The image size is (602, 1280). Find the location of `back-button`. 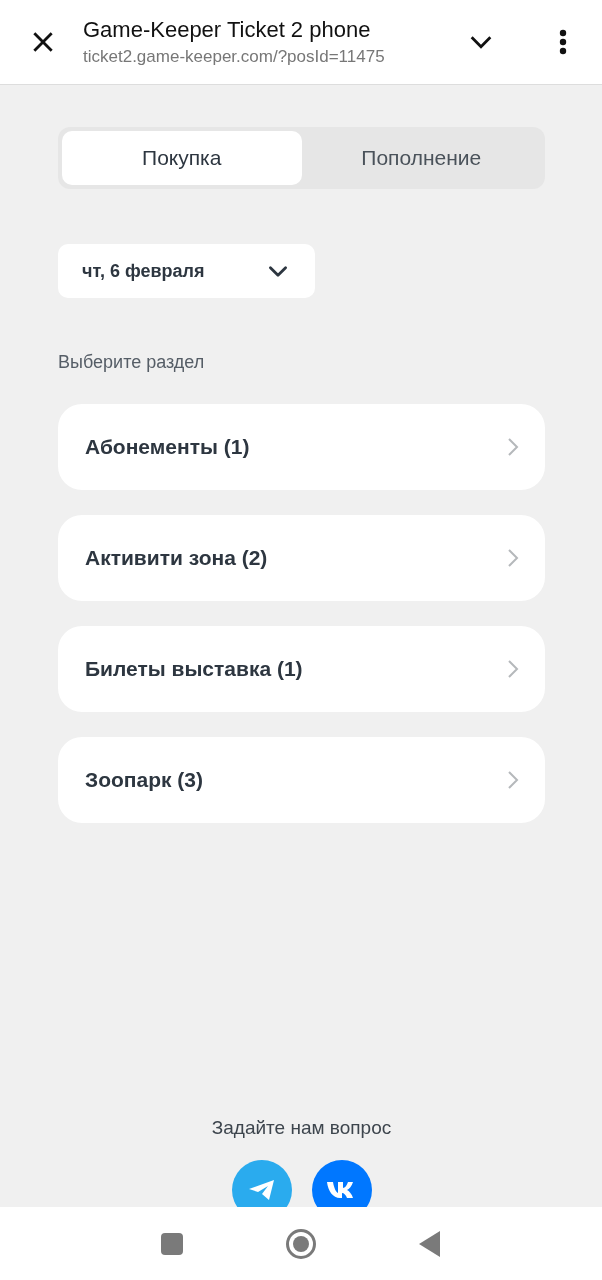

back-button is located at coordinates (429, 1243).